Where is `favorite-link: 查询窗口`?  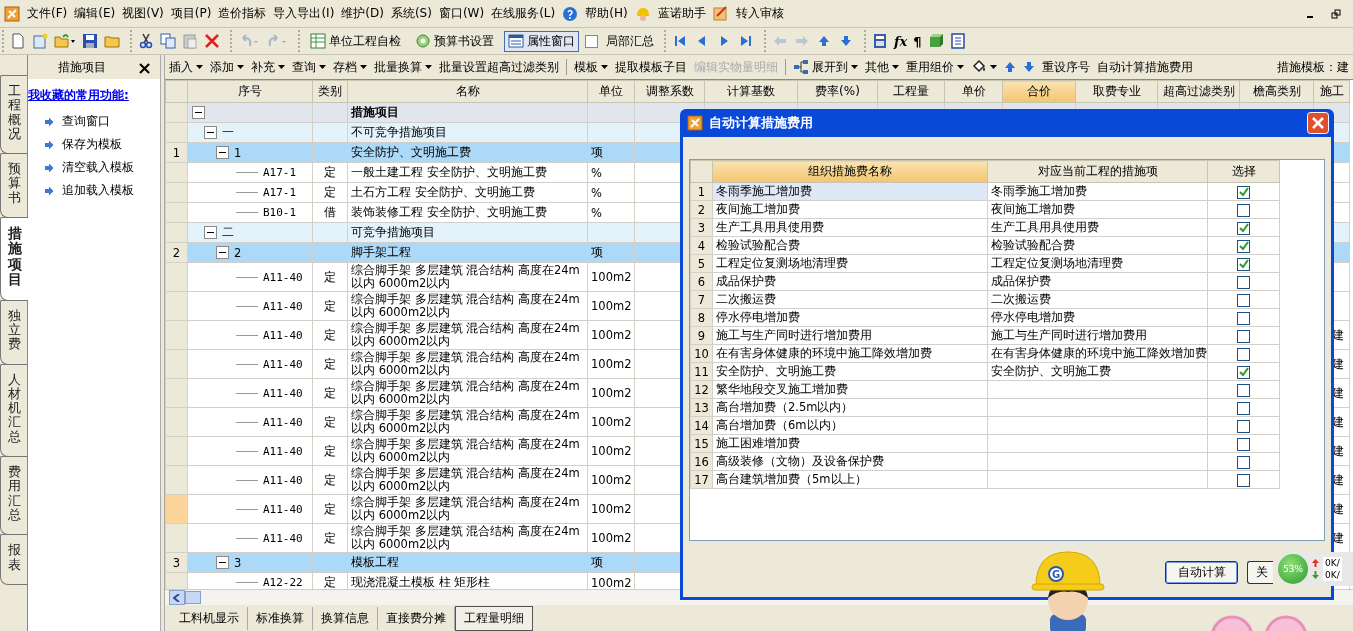
favorite-link: 查询窗口 is located at coordinates (86, 121).